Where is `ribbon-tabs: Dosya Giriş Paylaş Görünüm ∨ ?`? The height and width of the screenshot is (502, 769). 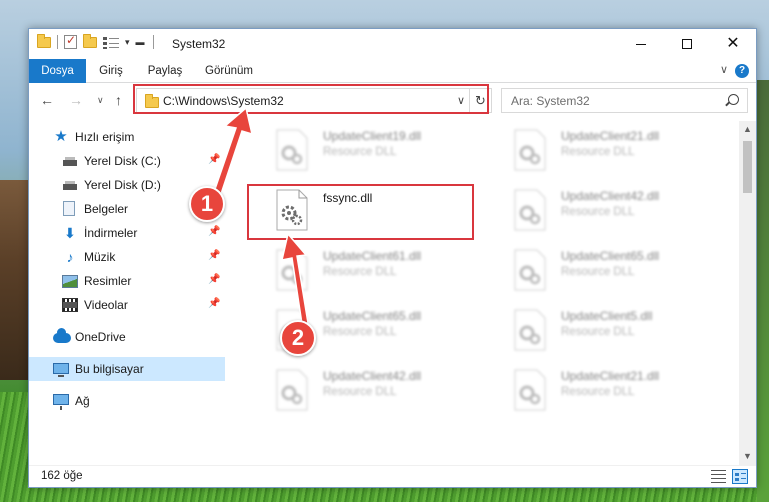
ribbon-tabs: Dosya Giriş Paylaş Görünüm ∨ ? is located at coordinates (392, 71).